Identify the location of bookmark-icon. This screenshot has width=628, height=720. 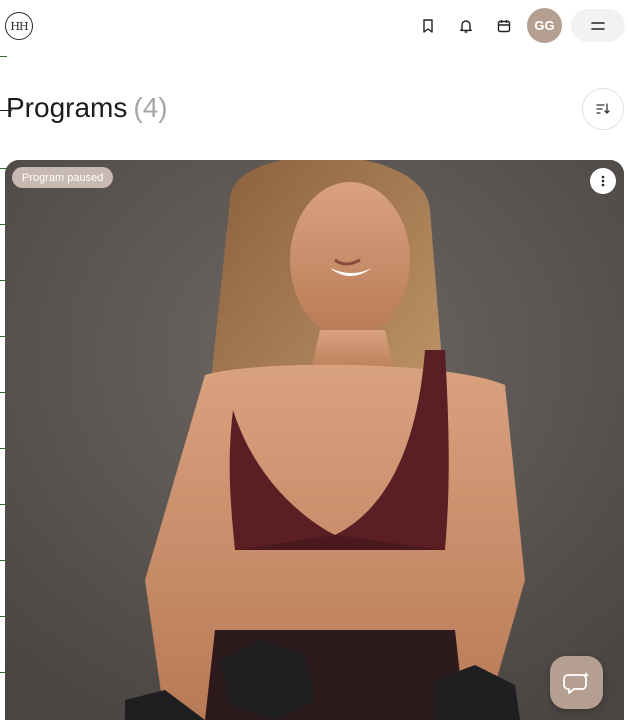
(428, 26).